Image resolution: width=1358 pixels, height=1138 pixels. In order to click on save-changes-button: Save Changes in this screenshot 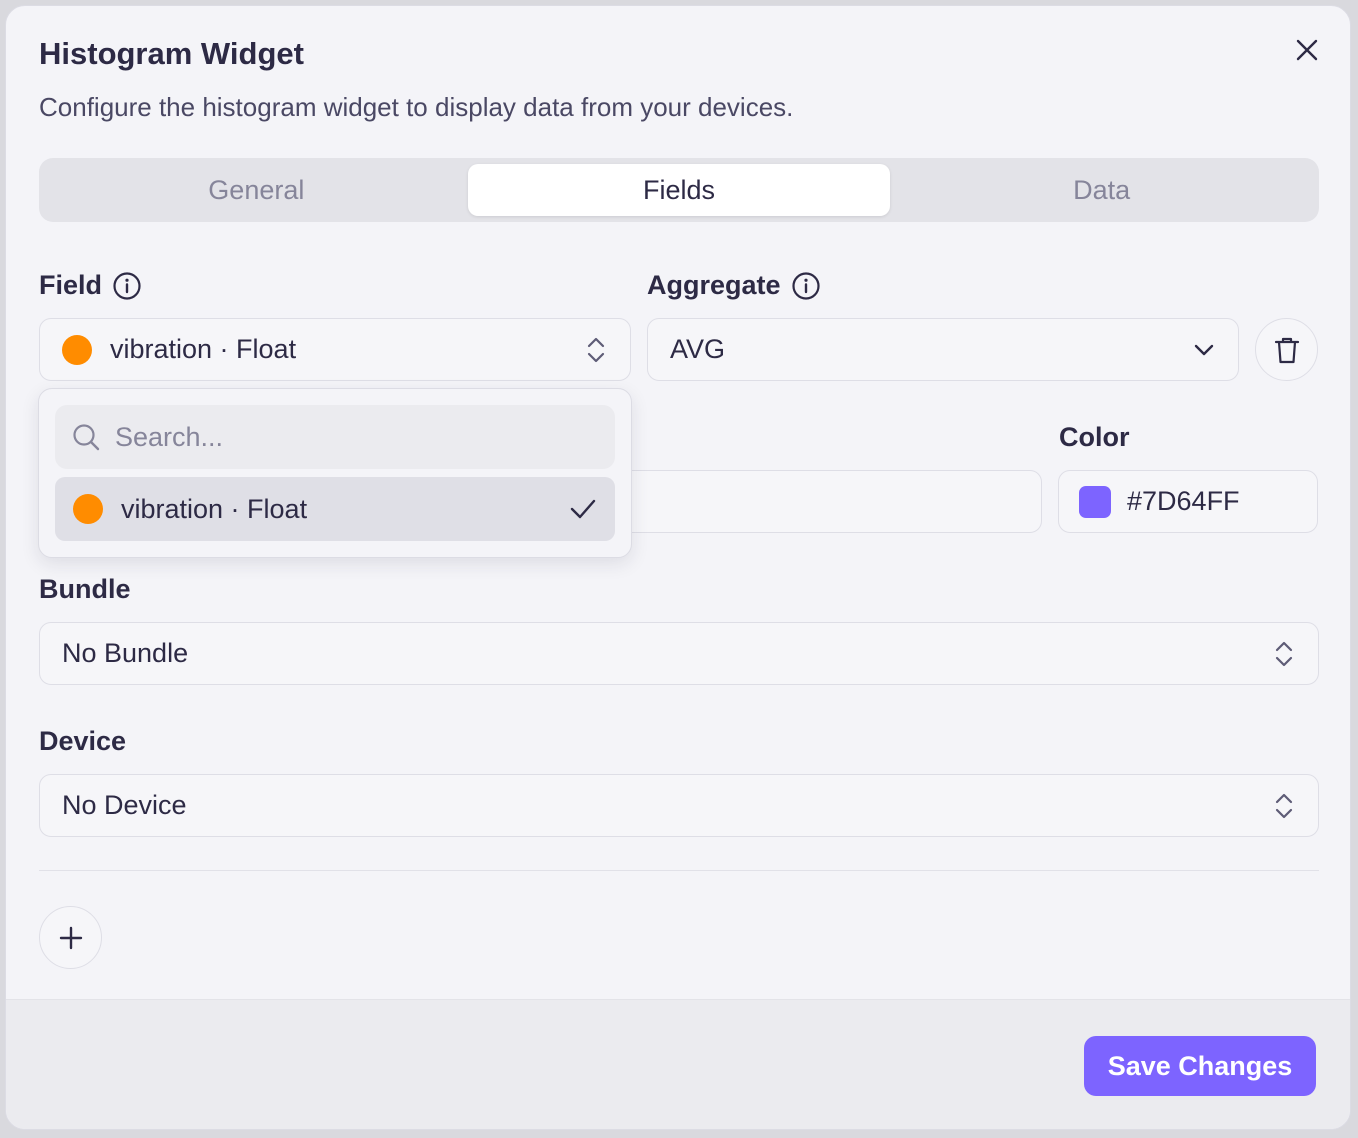, I will do `click(1200, 1066)`.